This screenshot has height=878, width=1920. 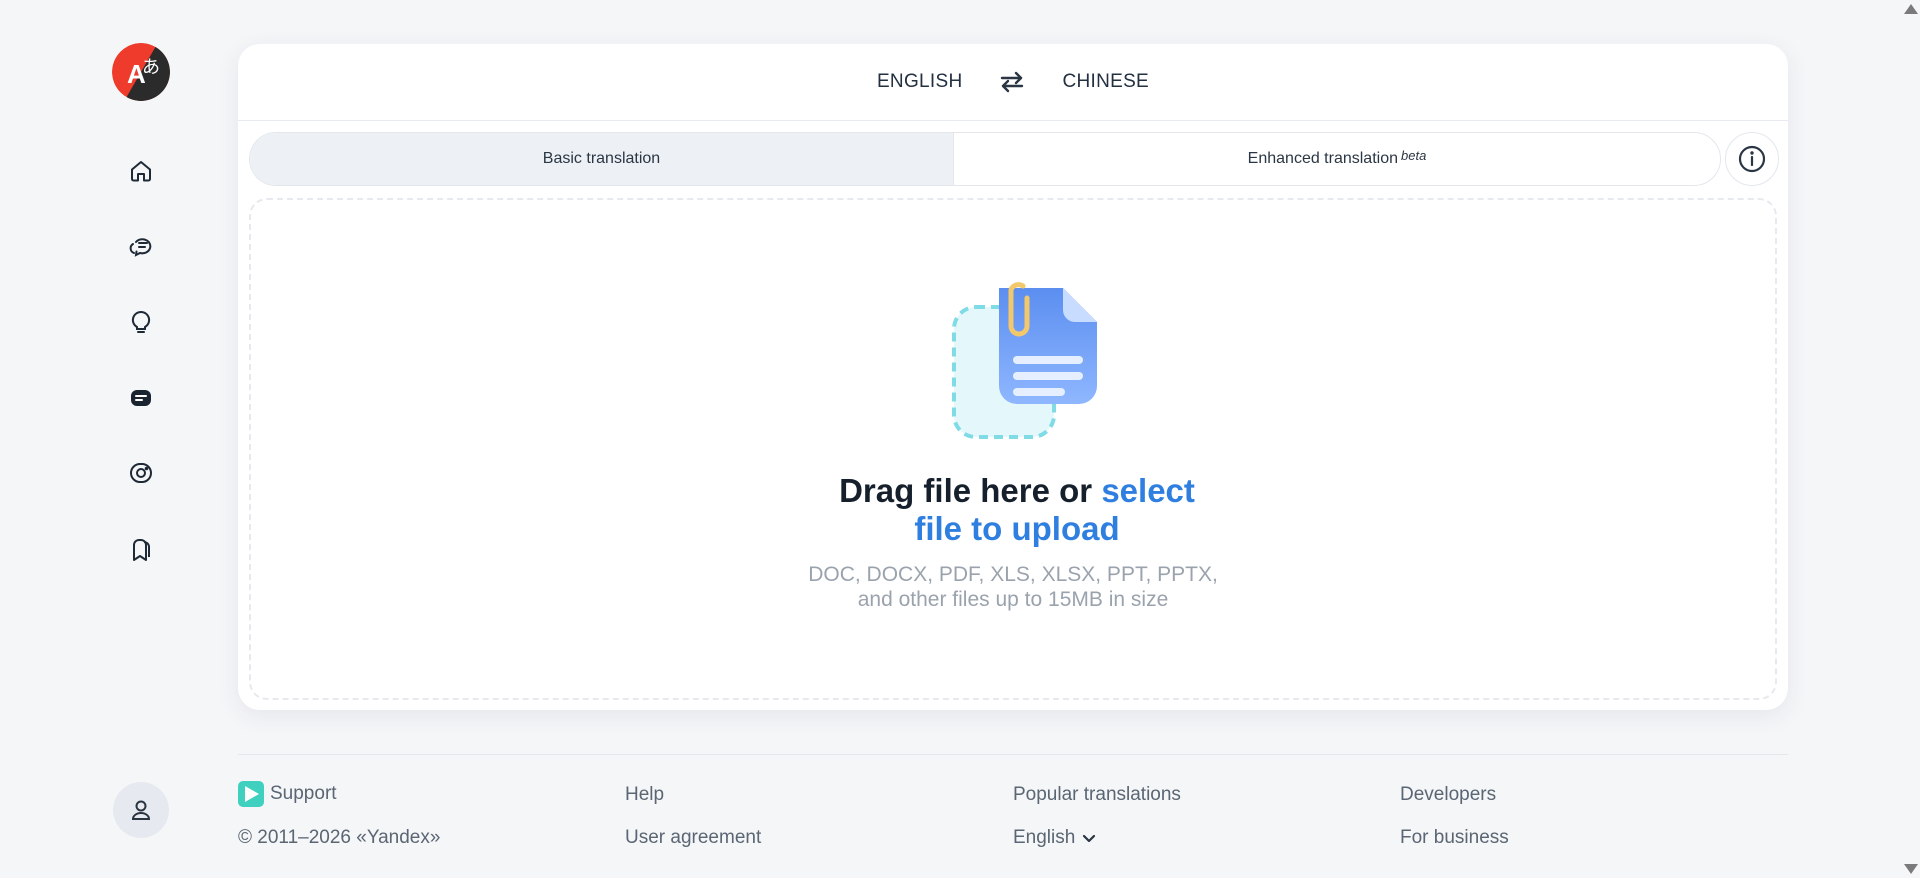 I want to click on user-icon, so click(x=141, y=810).